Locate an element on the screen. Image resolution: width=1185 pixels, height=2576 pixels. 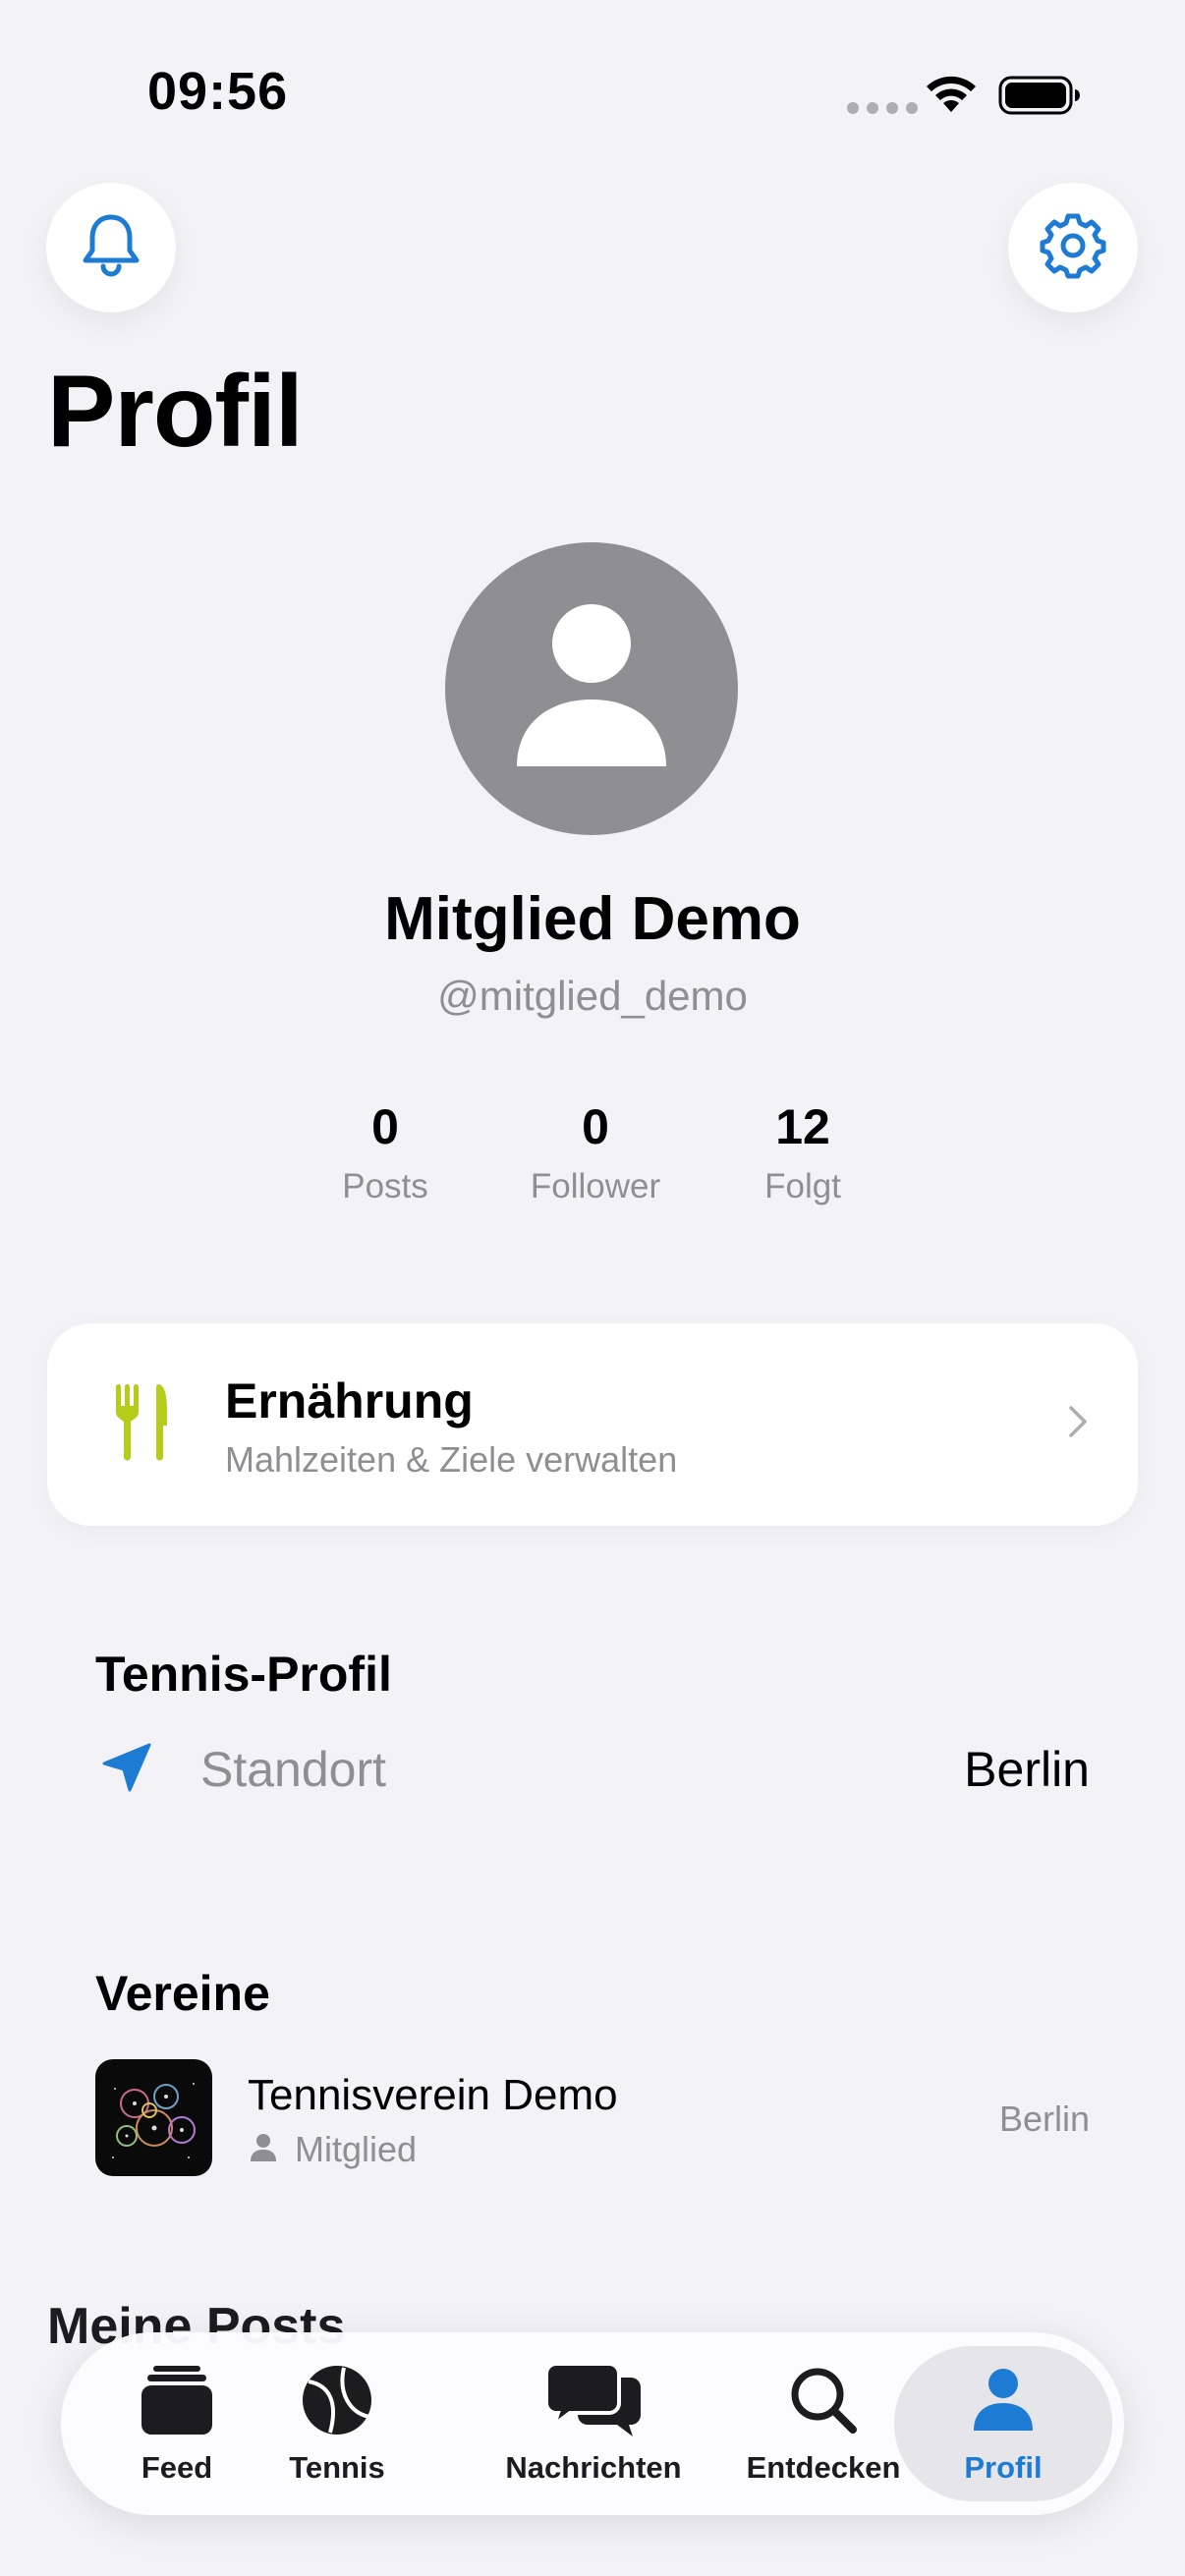
cellular-signal-icon is located at coordinates (883, 108).